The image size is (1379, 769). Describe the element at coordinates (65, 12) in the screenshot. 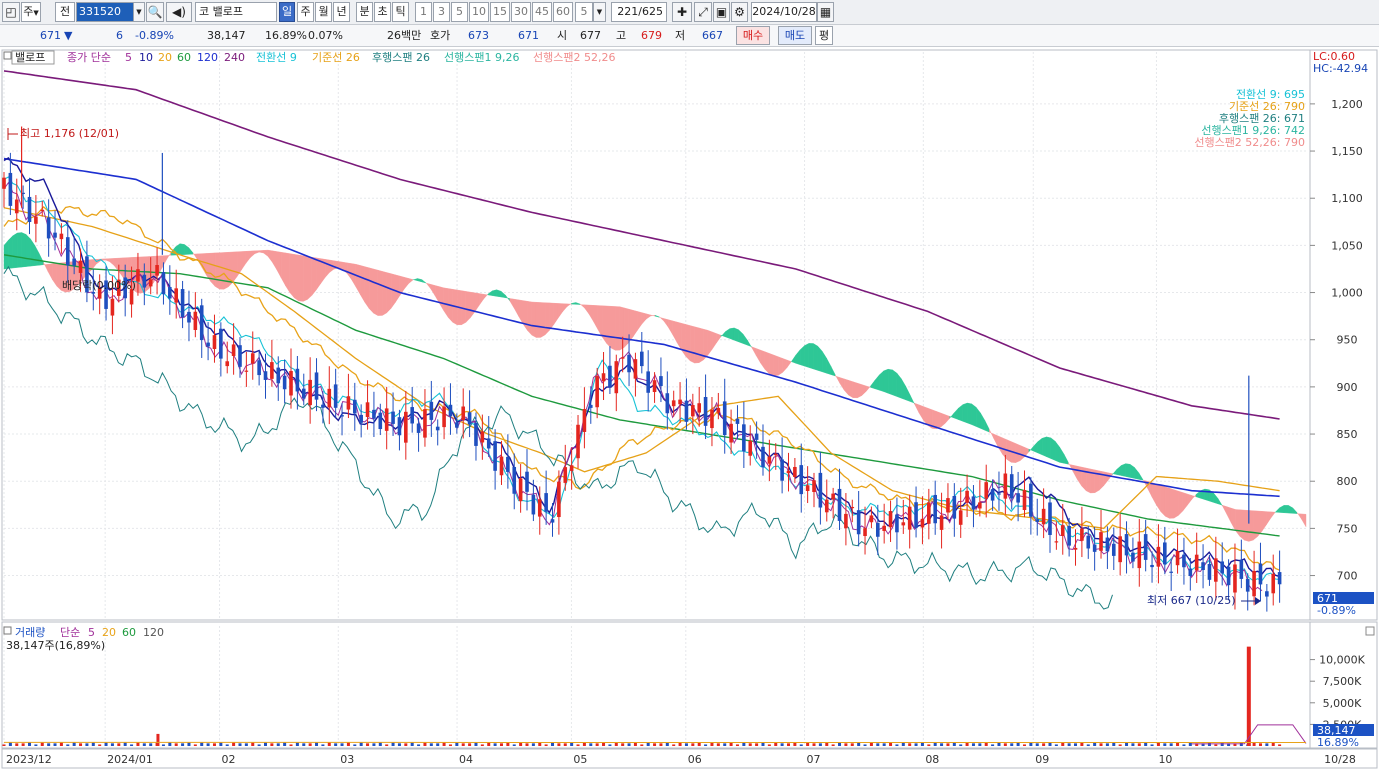

I see `prev-item-button: 전` at that location.